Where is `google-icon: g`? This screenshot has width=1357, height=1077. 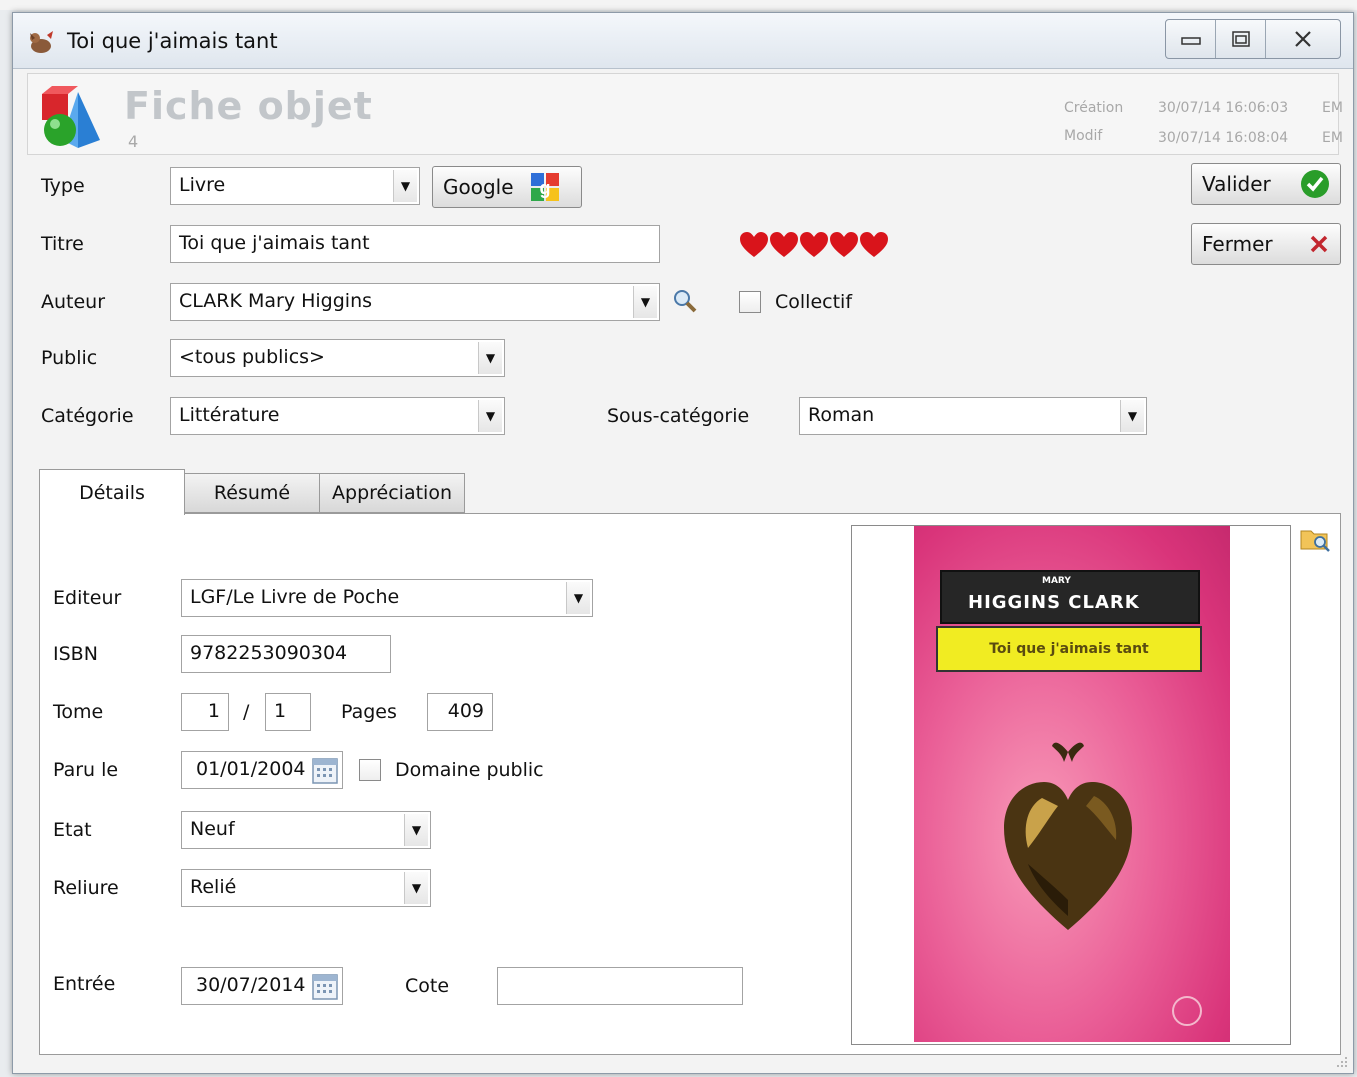
google-icon: g is located at coordinates (544, 187).